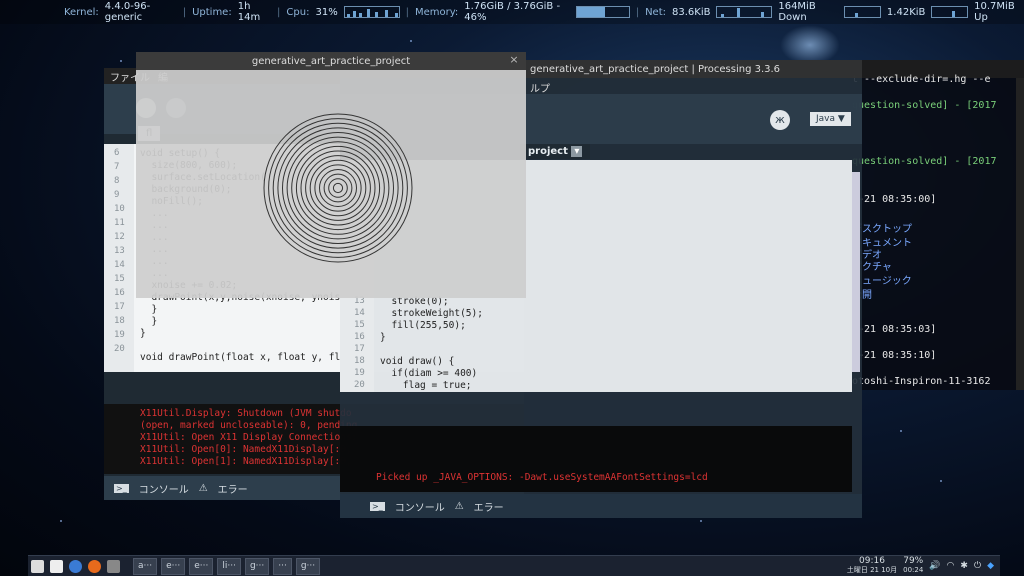 This screenshot has width=1024, height=576. What do you see at coordinates (359, 337) in the screenshot?
I see `line-number: 16` at bounding box center [359, 337].